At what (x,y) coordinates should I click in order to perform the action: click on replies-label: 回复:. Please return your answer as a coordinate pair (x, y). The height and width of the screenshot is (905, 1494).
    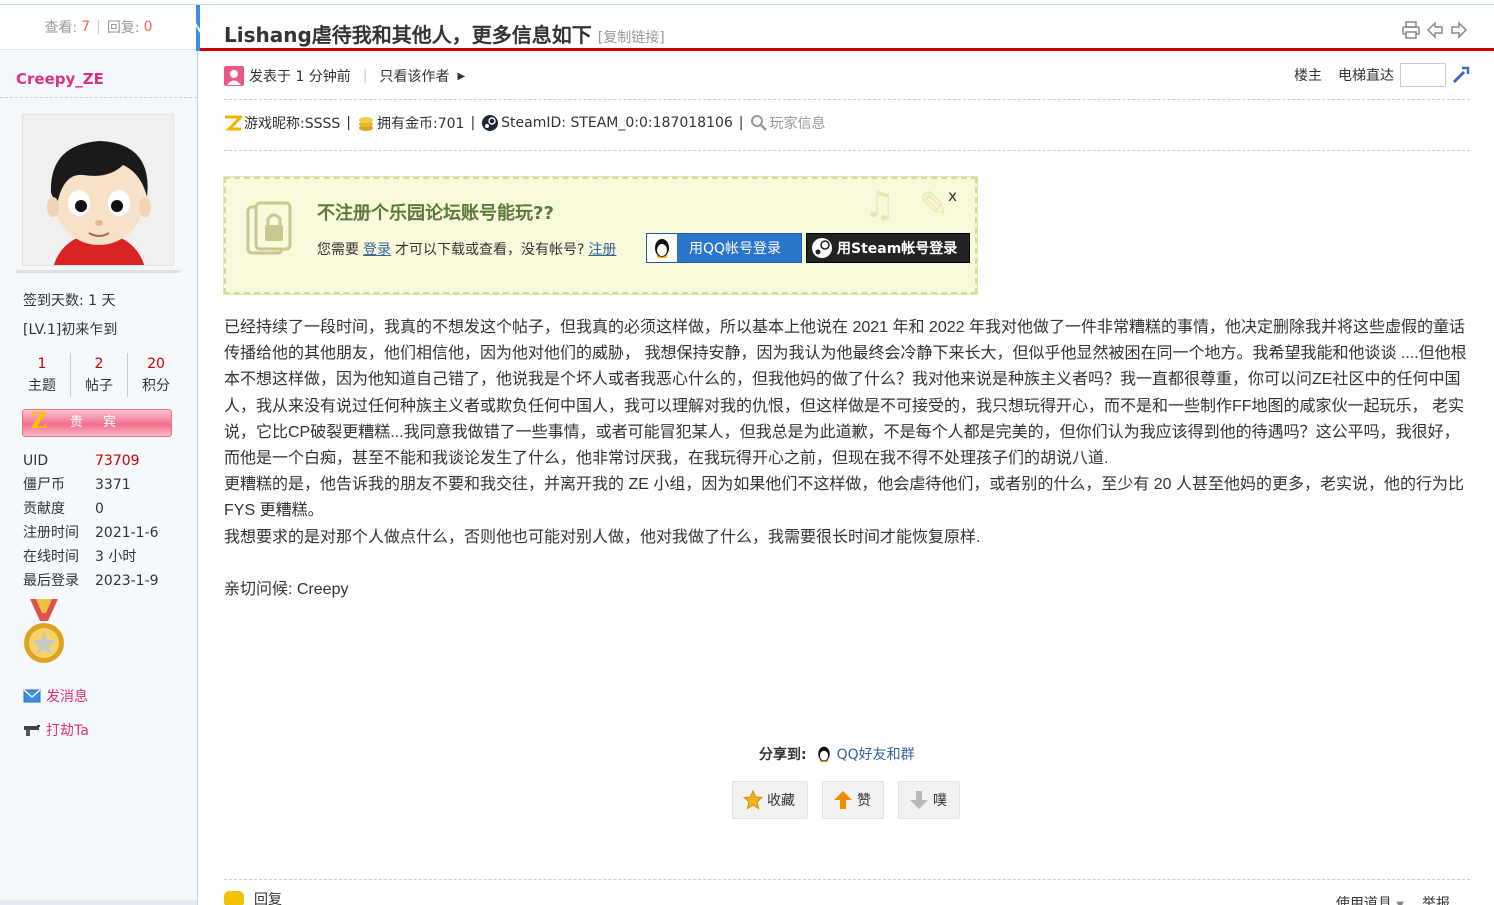
    Looking at the image, I should click on (123, 28).